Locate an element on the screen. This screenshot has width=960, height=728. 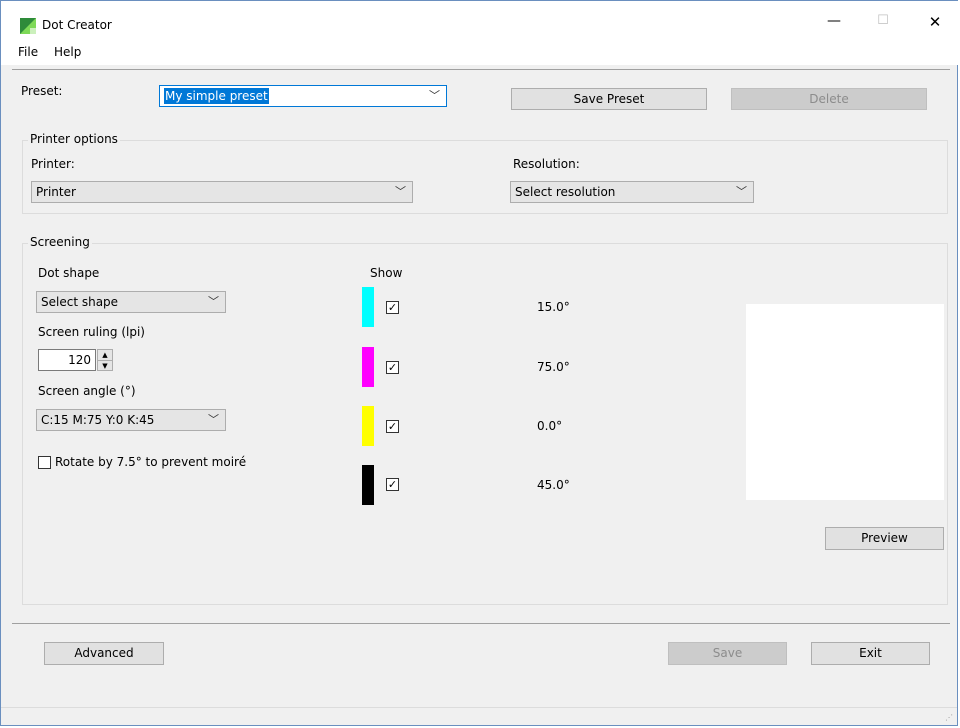
preset-select: My simple preset ﹀ is located at coordinates (303, 96).